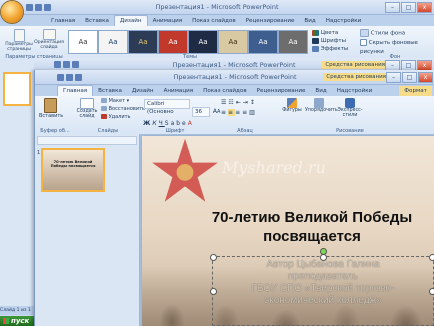  Describe the element at coordinates (83, 42) in the screenshot. I see `theme-1: Aa` at that location.